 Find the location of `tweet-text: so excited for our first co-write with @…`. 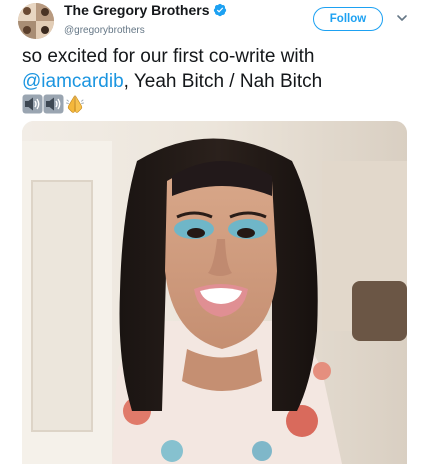

tweet-text: so excited for our first co-write with @… is located at coordinates (219, 69).